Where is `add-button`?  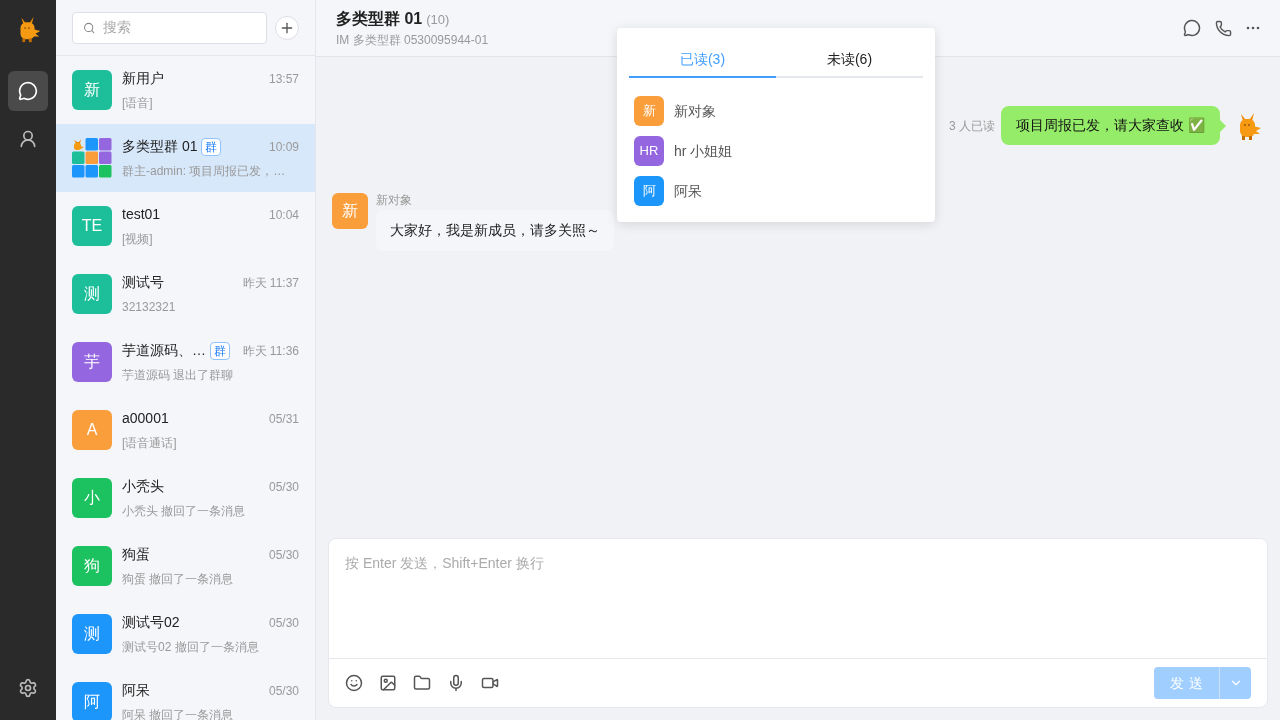
add-button is located at coordinates (287, 27).